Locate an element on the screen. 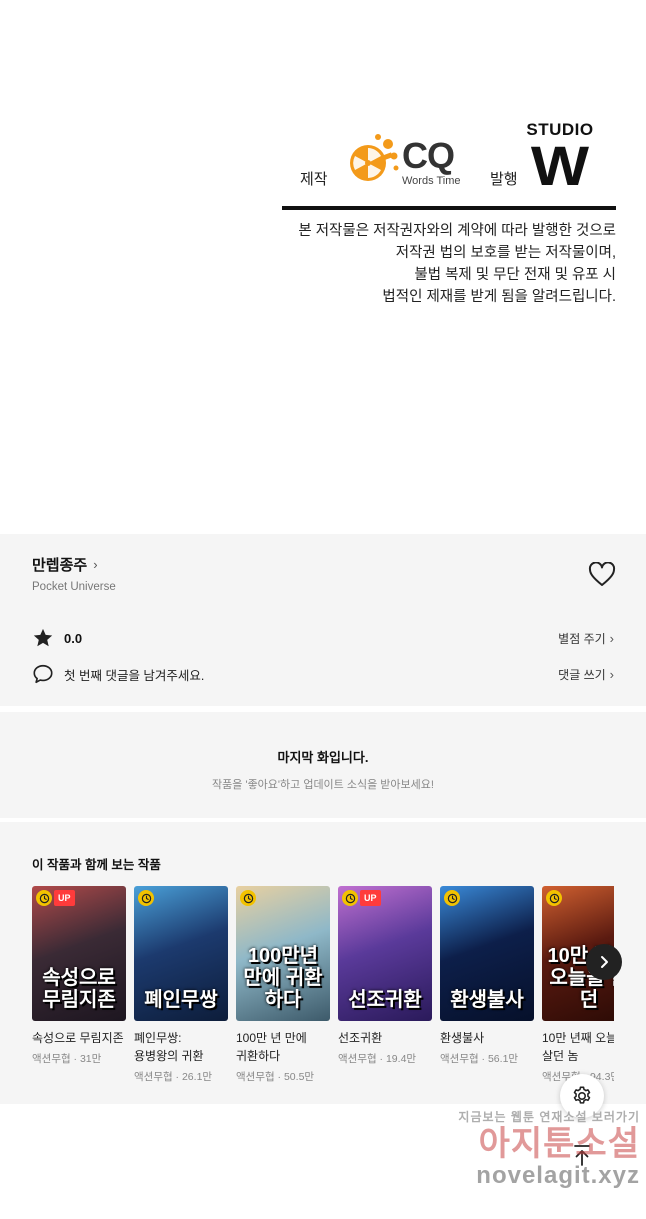 Image resolution: width=646 pixels, height=1219 pixels. recommendation-card: 100만년 만에 귀환하다 100만 년 만에 귀환하다액션무협 · 50.5만 is located at coordinates (283, 985).